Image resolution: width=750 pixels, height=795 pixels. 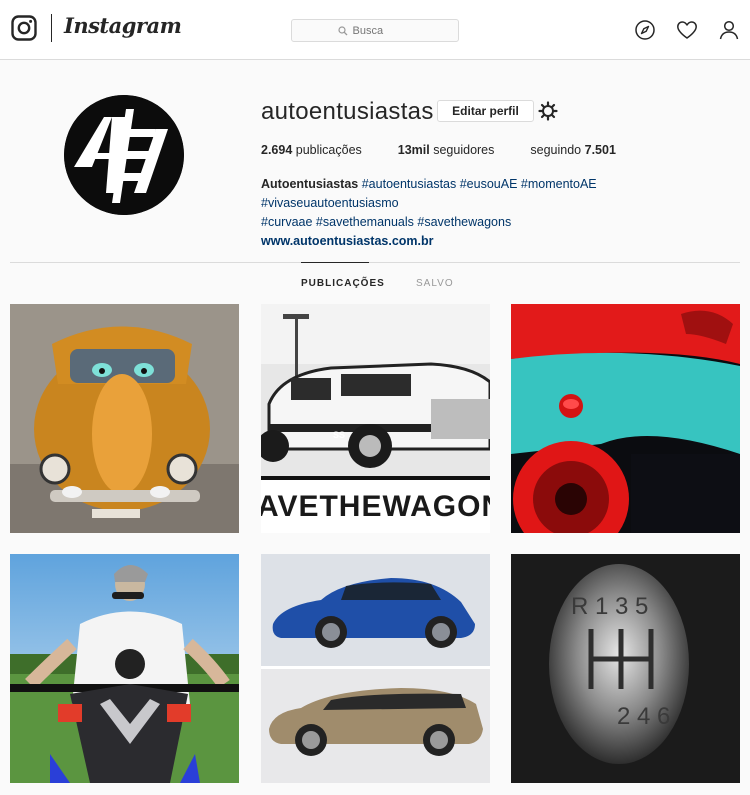 What do you see at coordinates (347, 241) in the screenshot?
I see `website-link: www.autoentusiastas.com.br` at bounding box center [347, 241].